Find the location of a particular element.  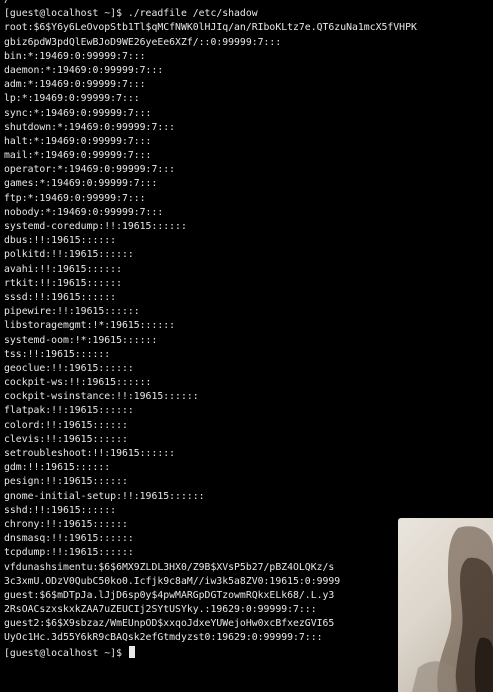

terminal-line: libstoragemgmt:!*:19615:::::: is located at coordinates (90, 326).